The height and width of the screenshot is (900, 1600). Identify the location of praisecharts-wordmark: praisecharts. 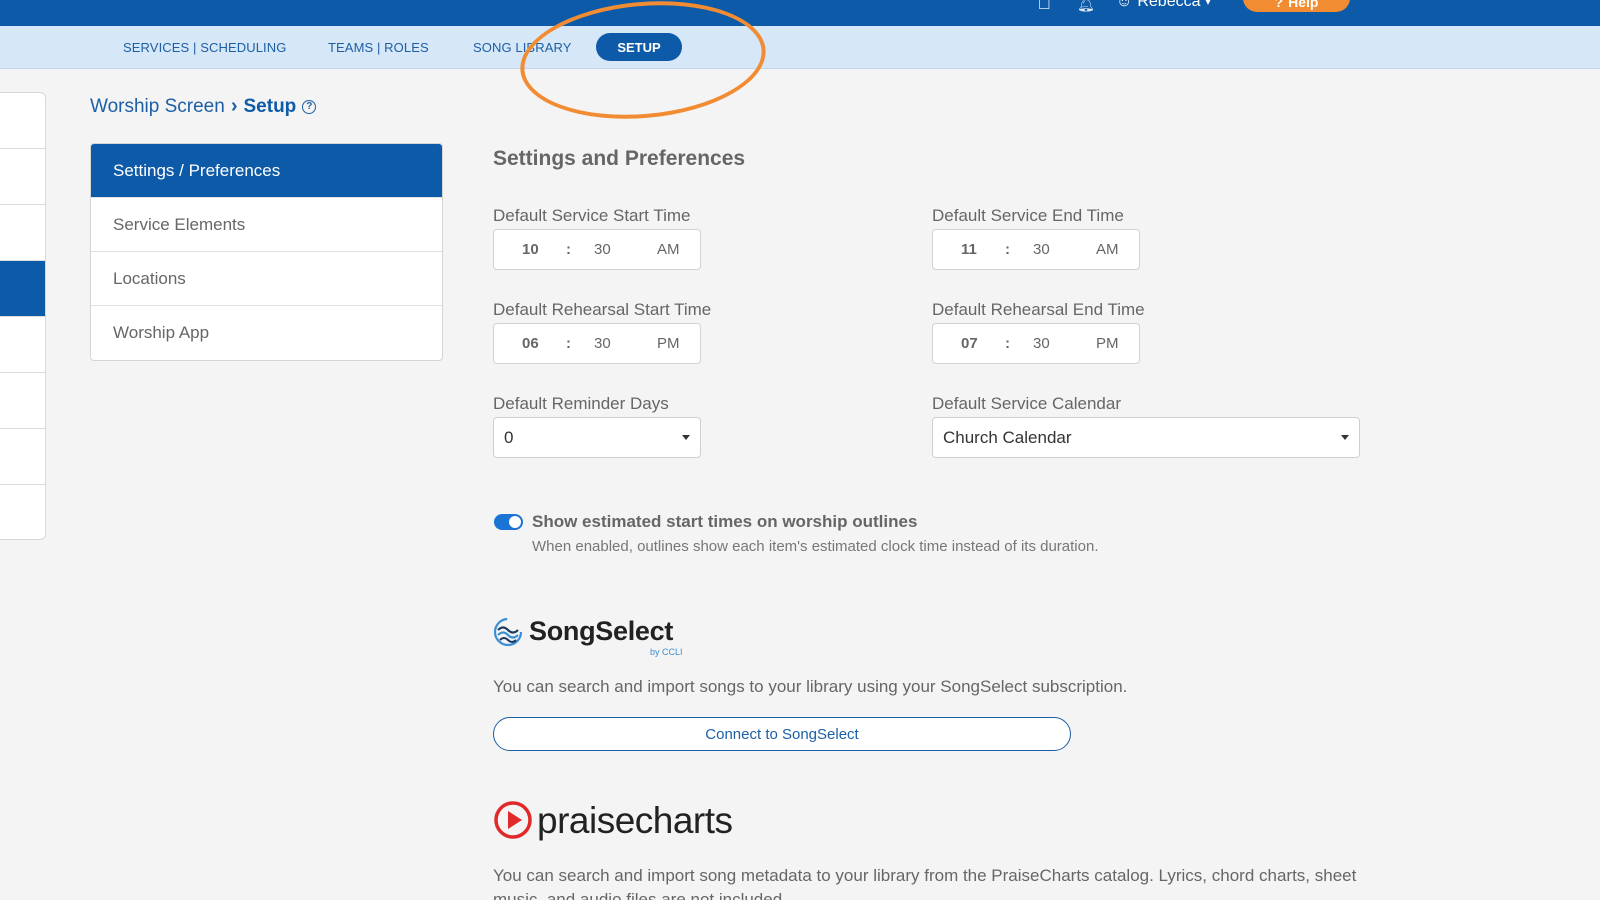
(635, 820).